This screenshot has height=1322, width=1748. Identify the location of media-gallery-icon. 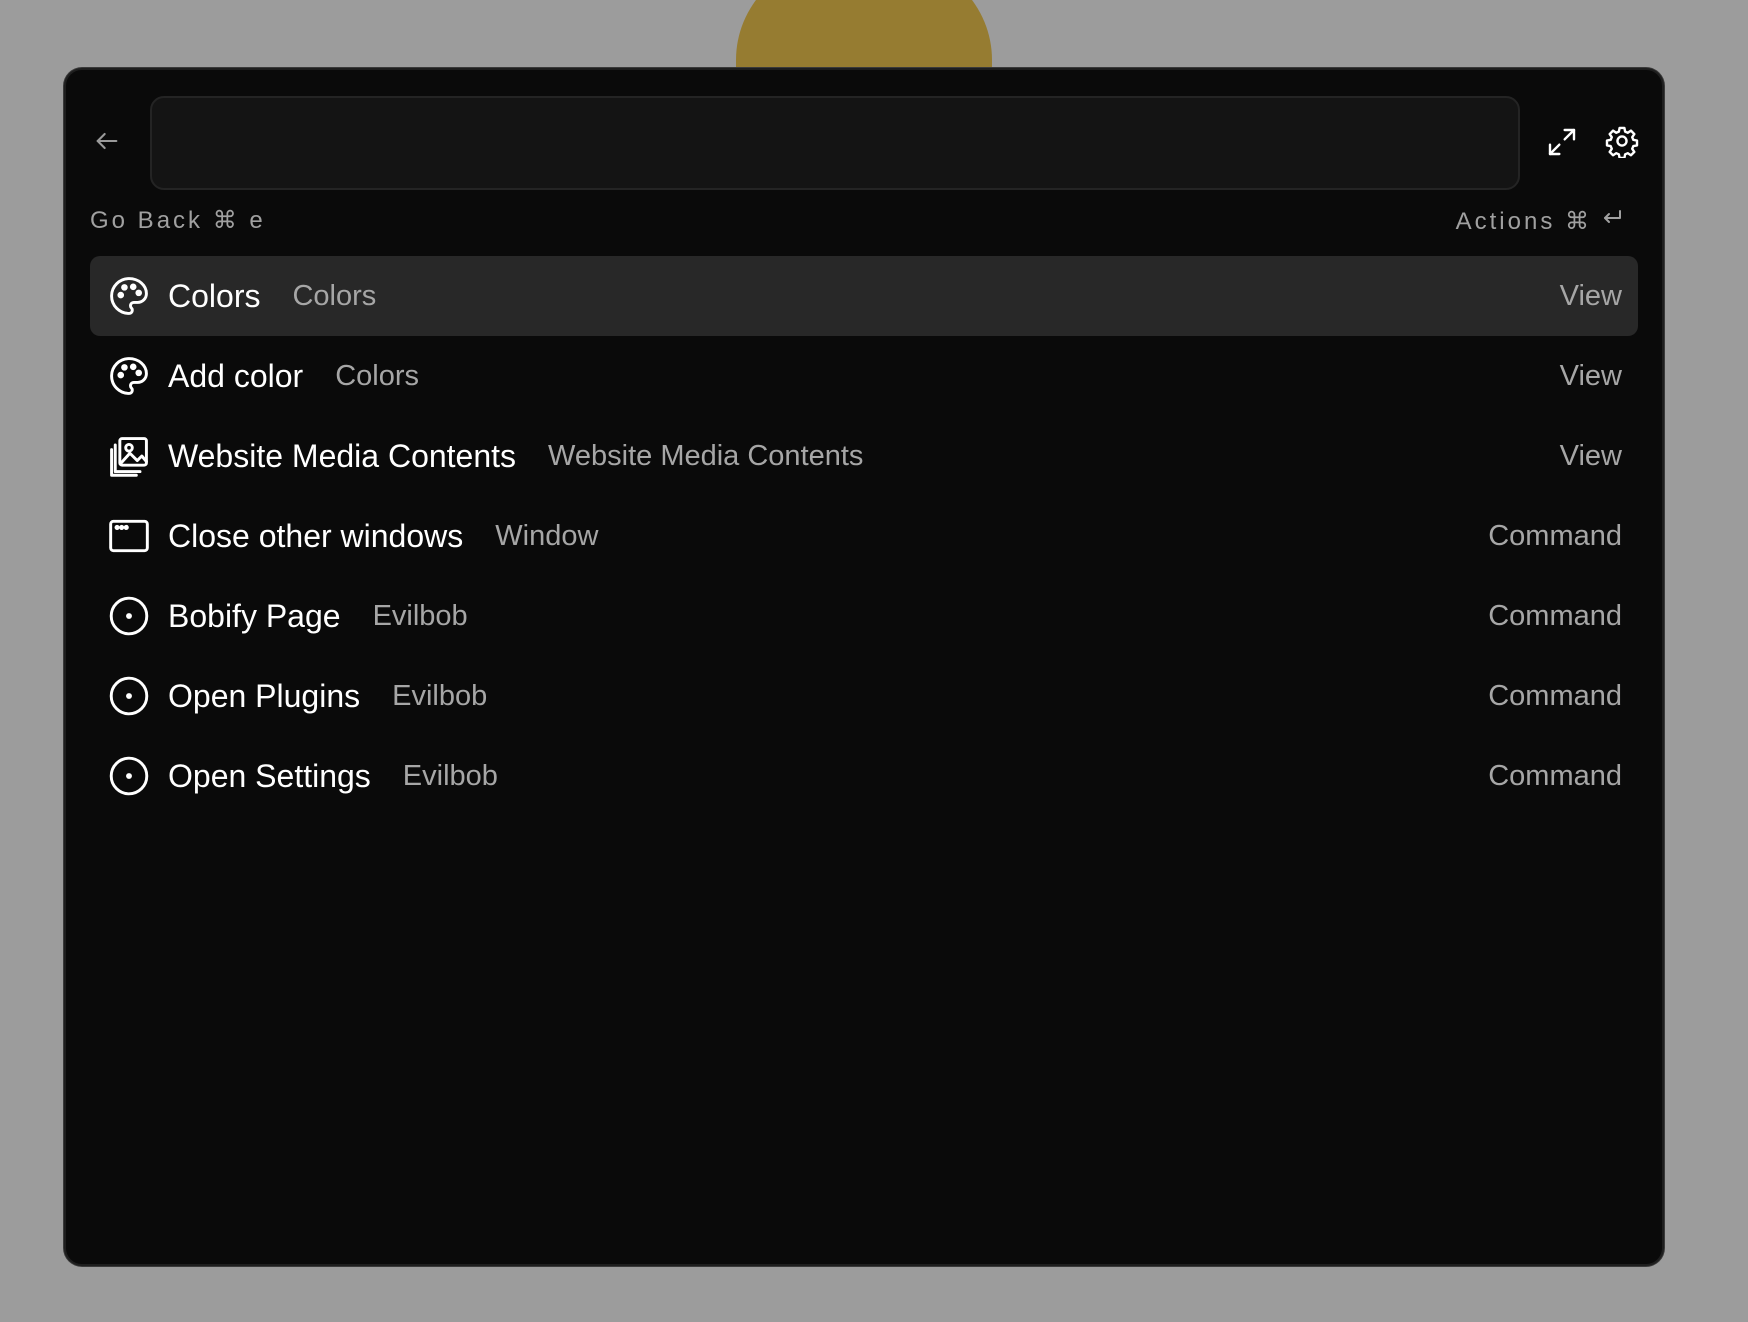
(129, 456).